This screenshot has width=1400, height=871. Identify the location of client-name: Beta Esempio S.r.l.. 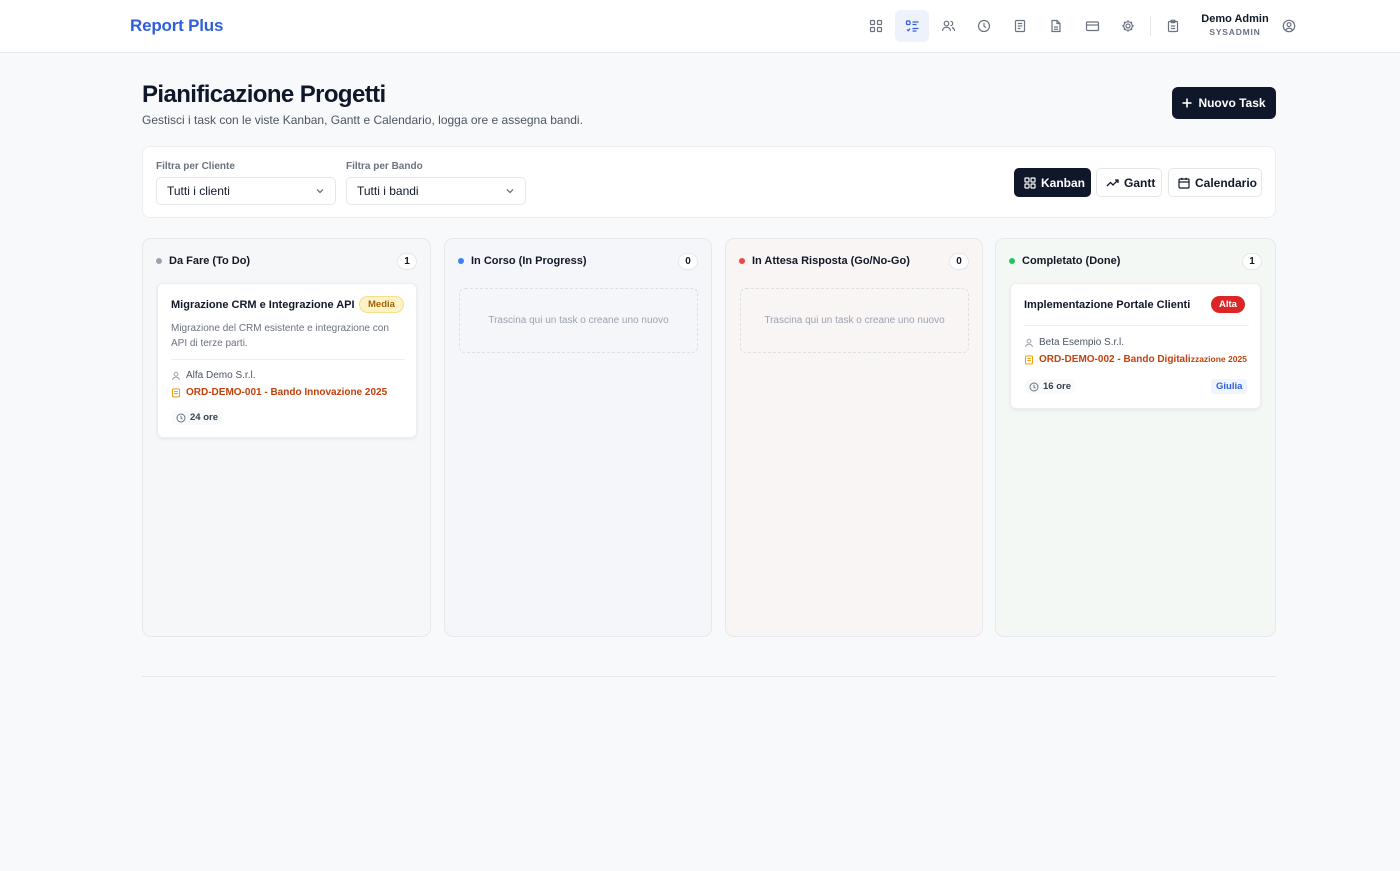
(1082, 342).